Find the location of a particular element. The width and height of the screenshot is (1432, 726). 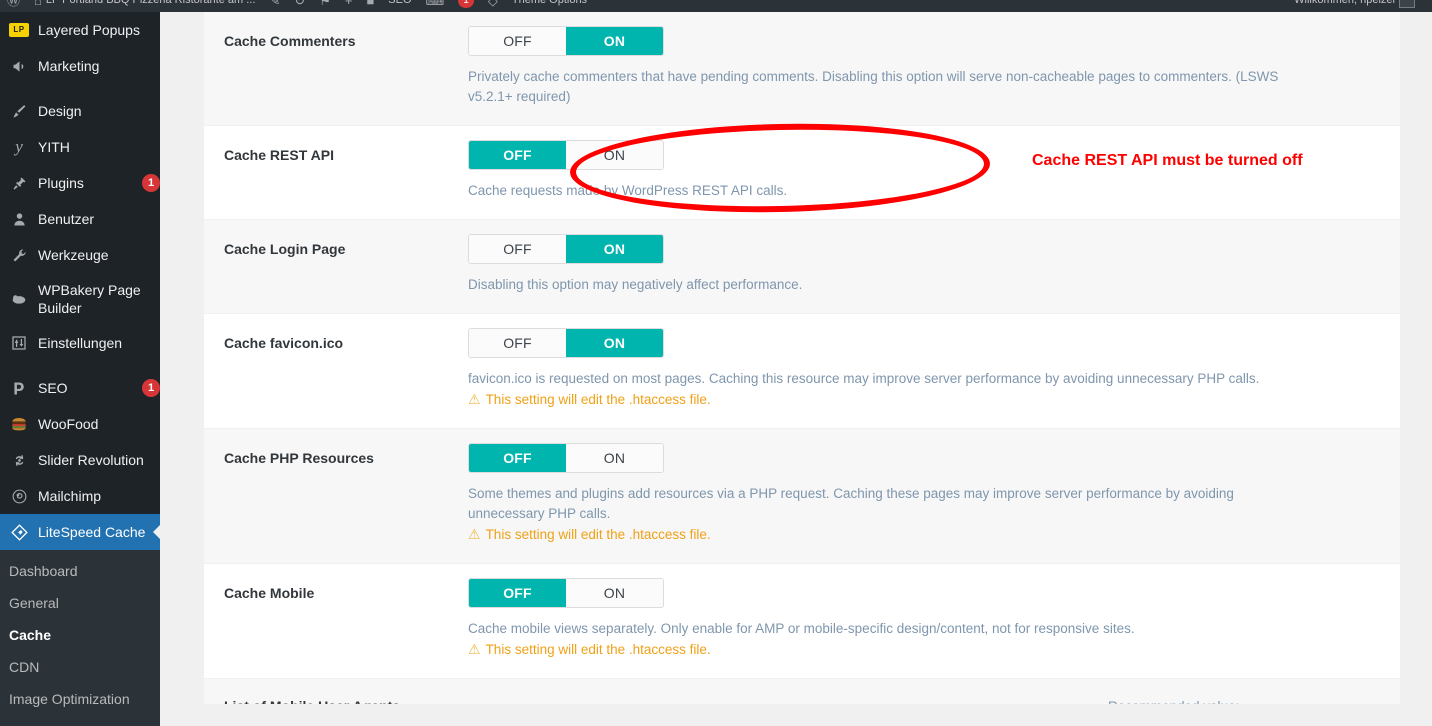

sidebar-item-mailchimp: Mailchimp is located at coordinates (80, 496).